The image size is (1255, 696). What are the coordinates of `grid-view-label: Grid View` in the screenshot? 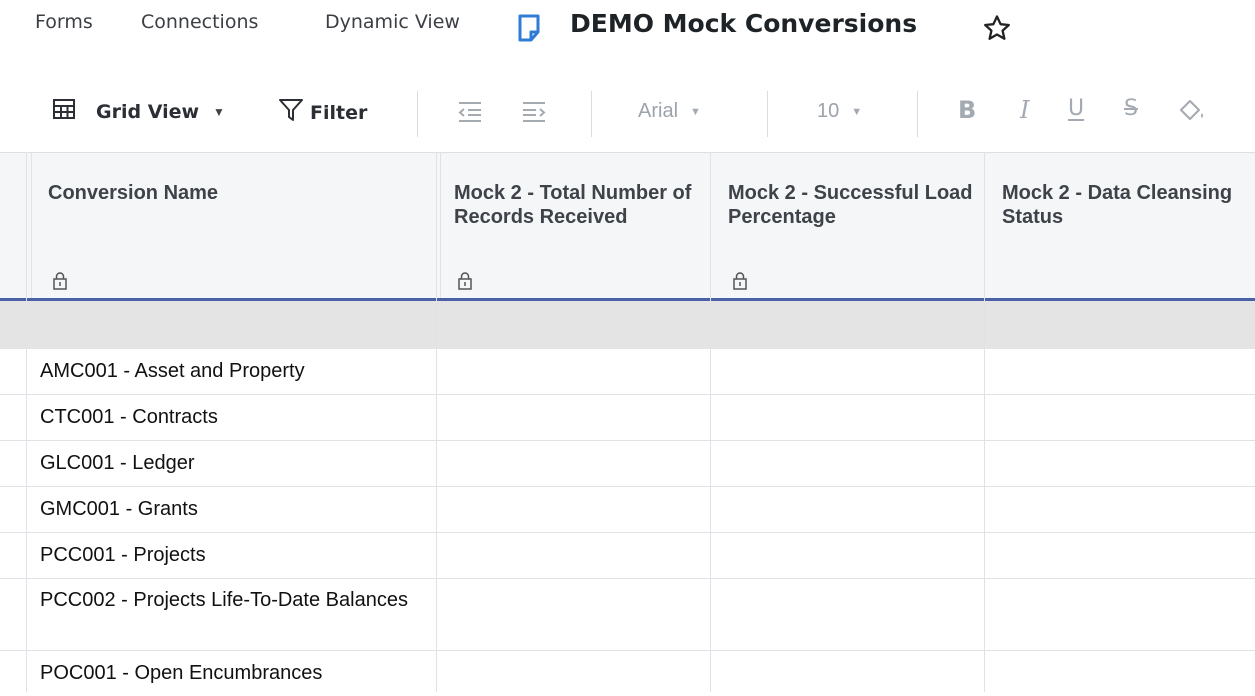 It's located at (148, 111).